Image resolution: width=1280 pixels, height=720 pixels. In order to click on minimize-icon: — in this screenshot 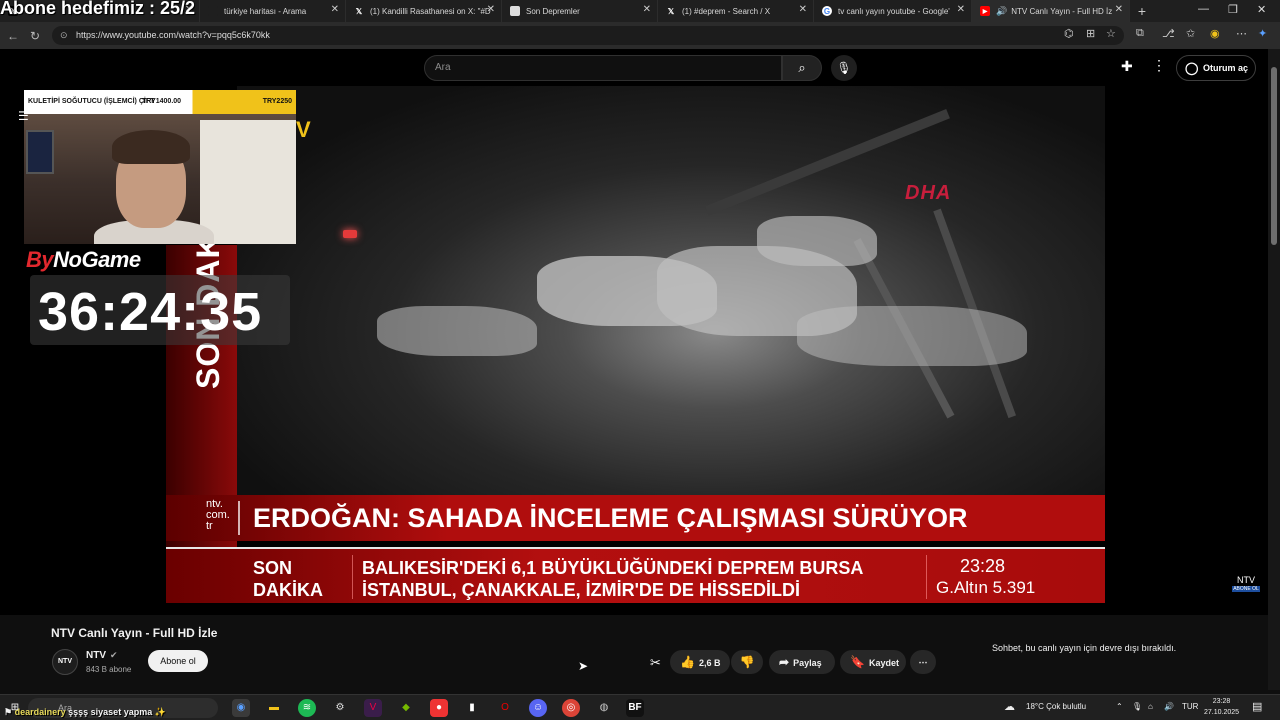, I will do `click(1203, 9)`.